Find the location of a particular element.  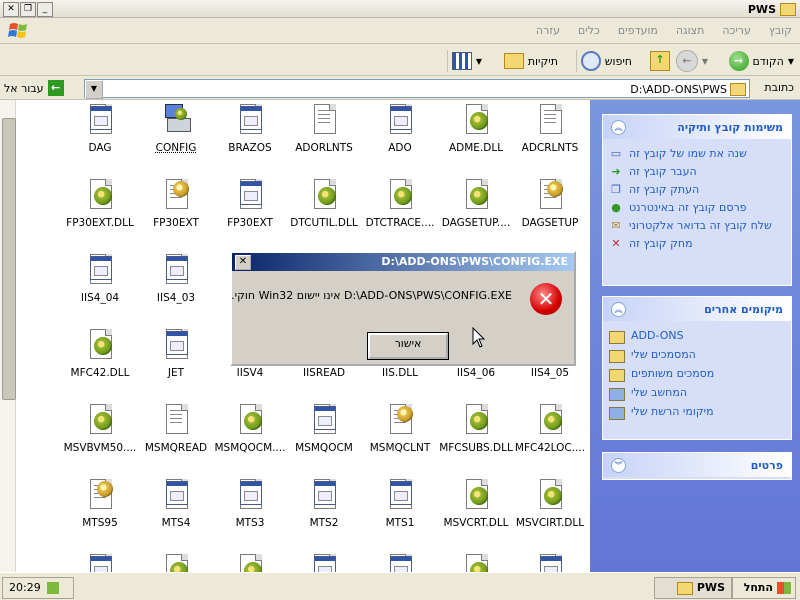

start-button: התחל is located at coordinates (764, 588).